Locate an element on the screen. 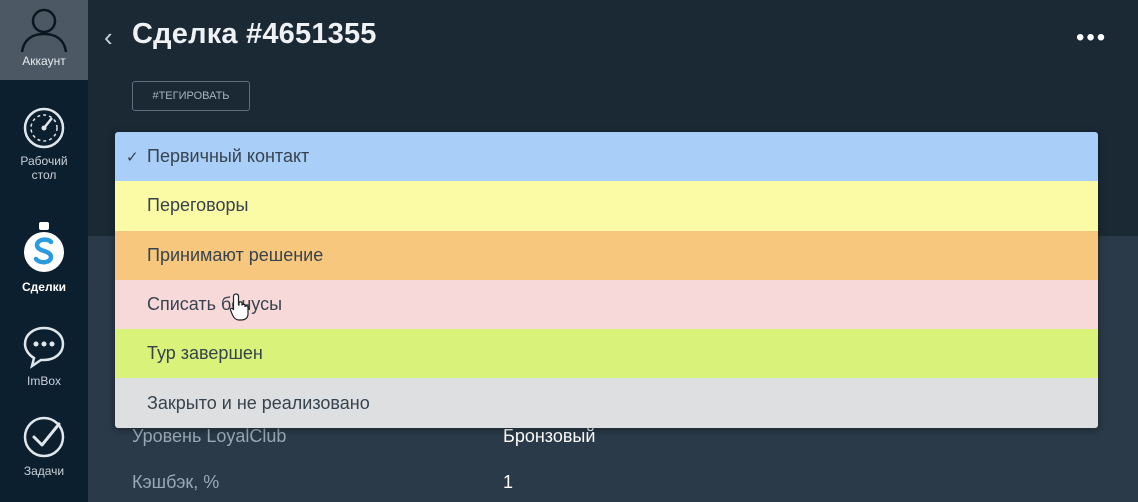 Image resolution: width=1138 pixels, height=502 pixels. status-option-label: Списать бонусы is located at coordinates (215, 304).